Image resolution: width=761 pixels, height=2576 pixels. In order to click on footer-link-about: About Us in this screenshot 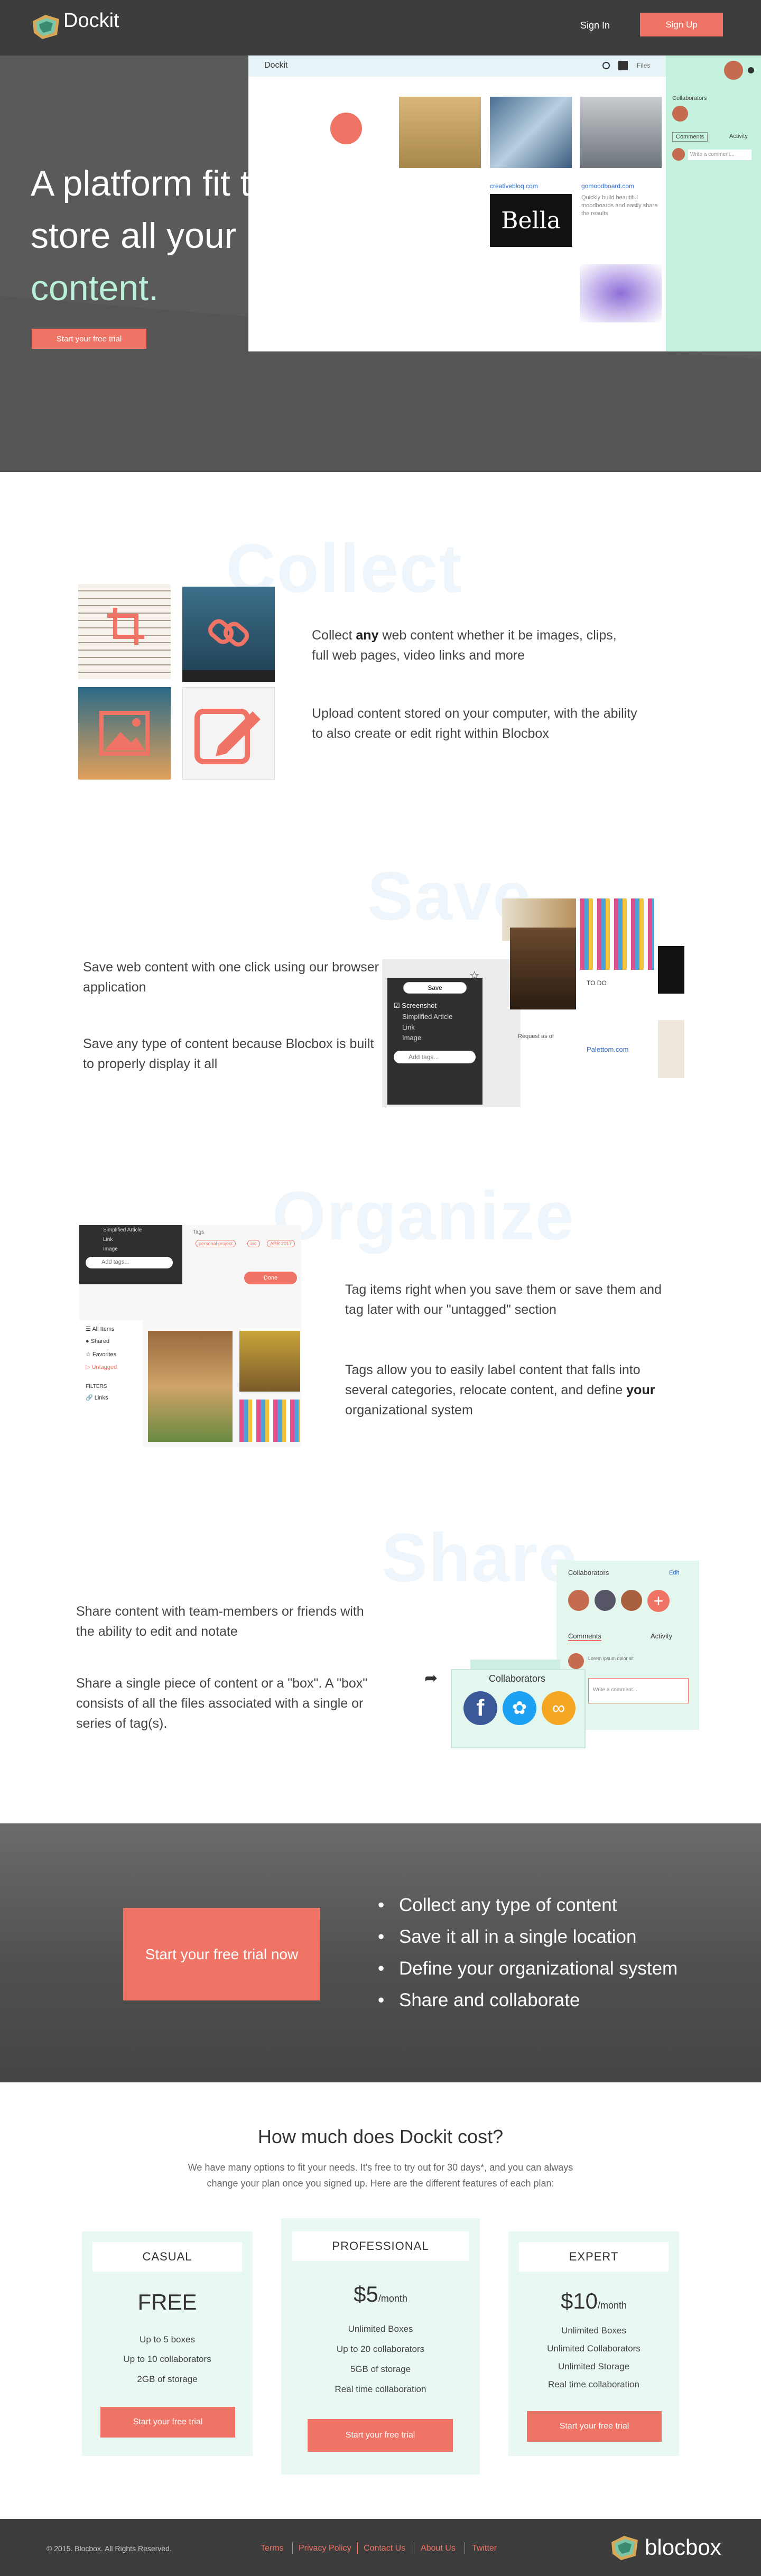, I will do `click(438, 2548)`.